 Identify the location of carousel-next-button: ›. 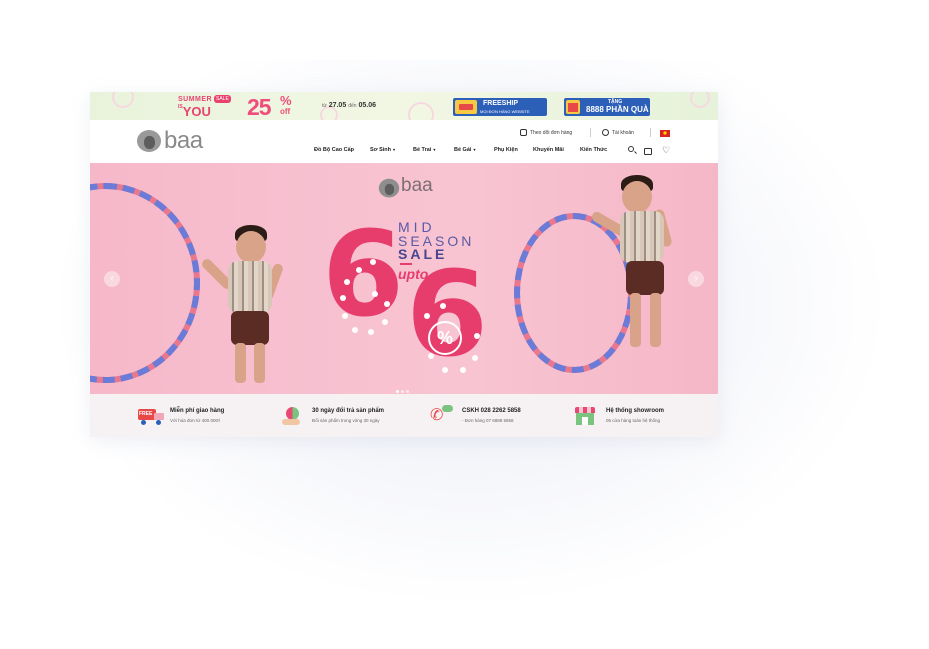
(696, 279).